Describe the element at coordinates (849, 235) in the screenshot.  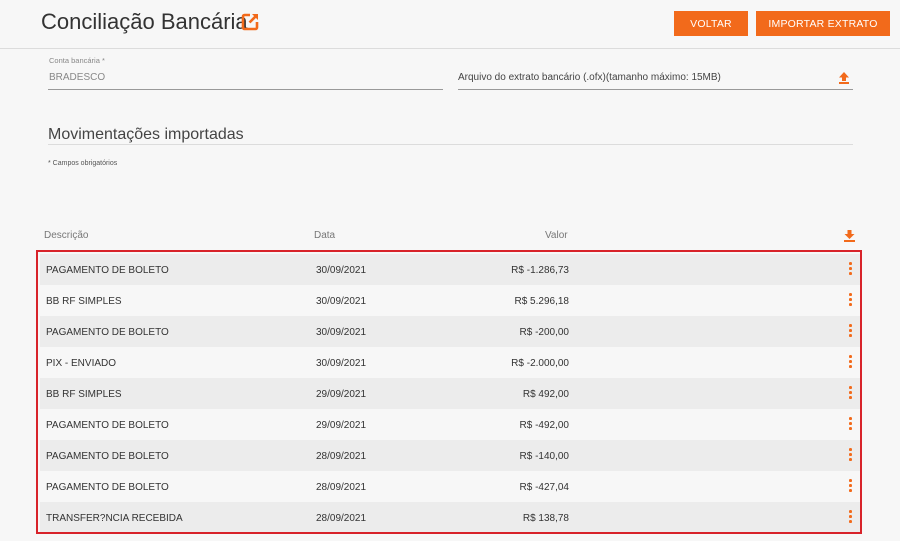
I see `download-icon` at that location.